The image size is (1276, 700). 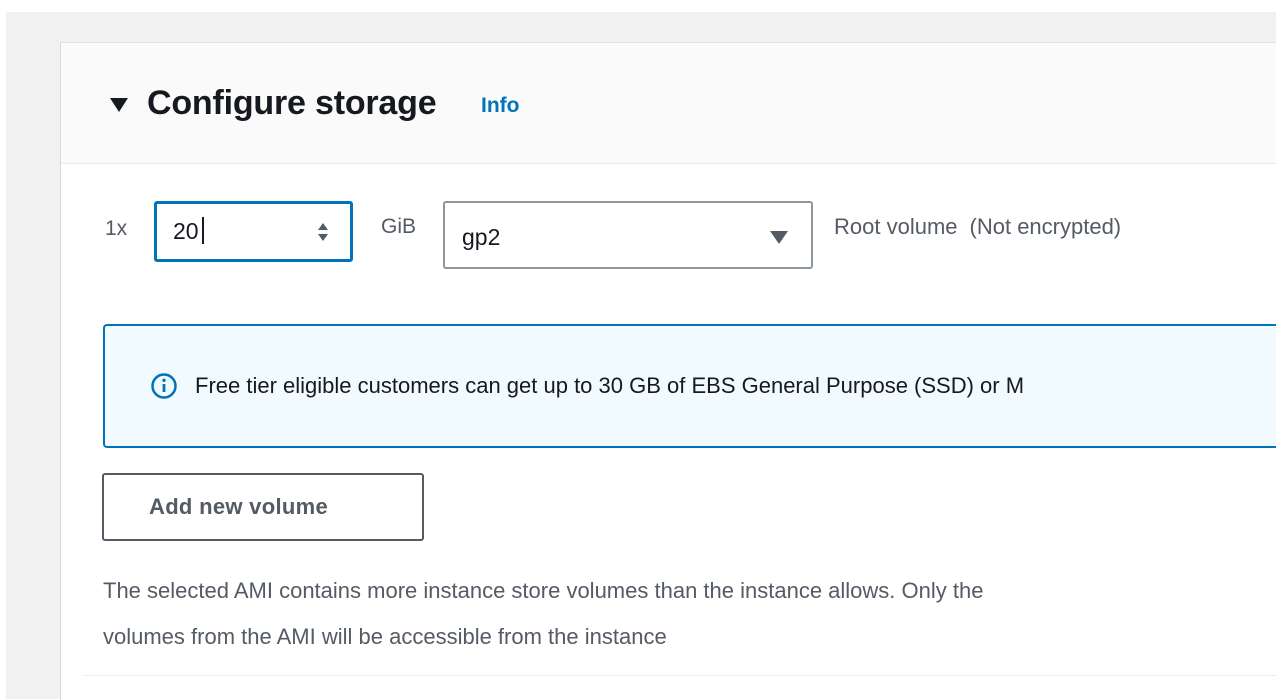 I want to click on volume-description: Root volume (Not encrypted), so click(x=977, y=227).